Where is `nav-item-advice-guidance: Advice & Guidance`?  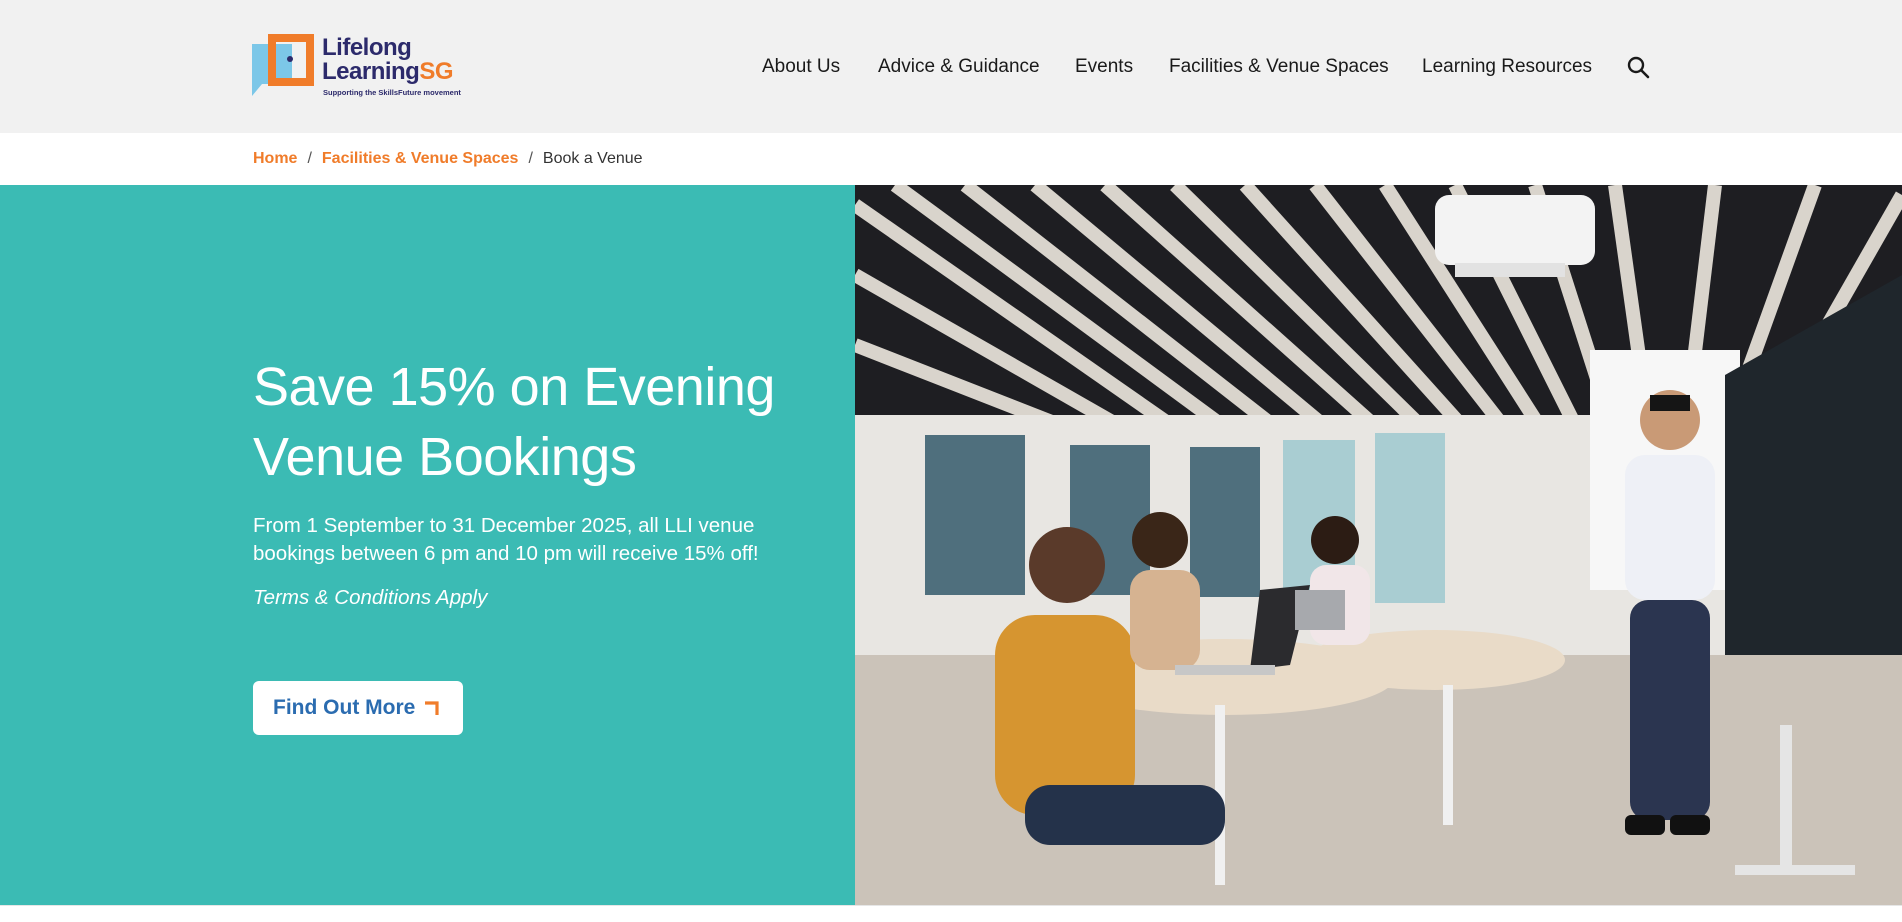 nav-item-advice-guidance: Advice & Guidance is located at coordinates (959, 67).